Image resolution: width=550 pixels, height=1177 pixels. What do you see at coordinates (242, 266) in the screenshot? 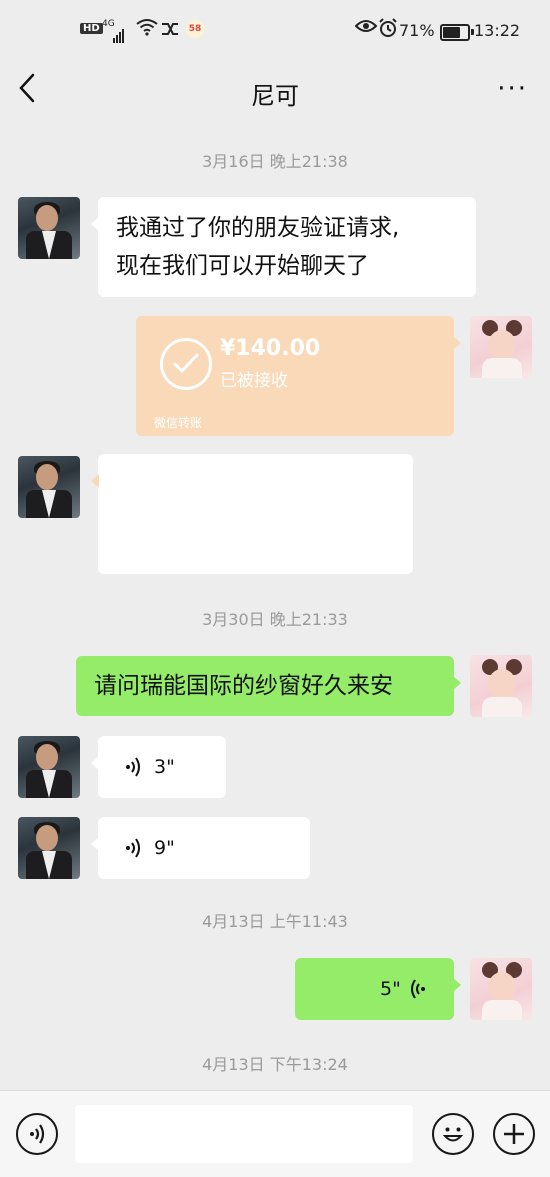
I see `message-text-line: 现在我们可以开始聊天了` at bounding box center [242, 266].